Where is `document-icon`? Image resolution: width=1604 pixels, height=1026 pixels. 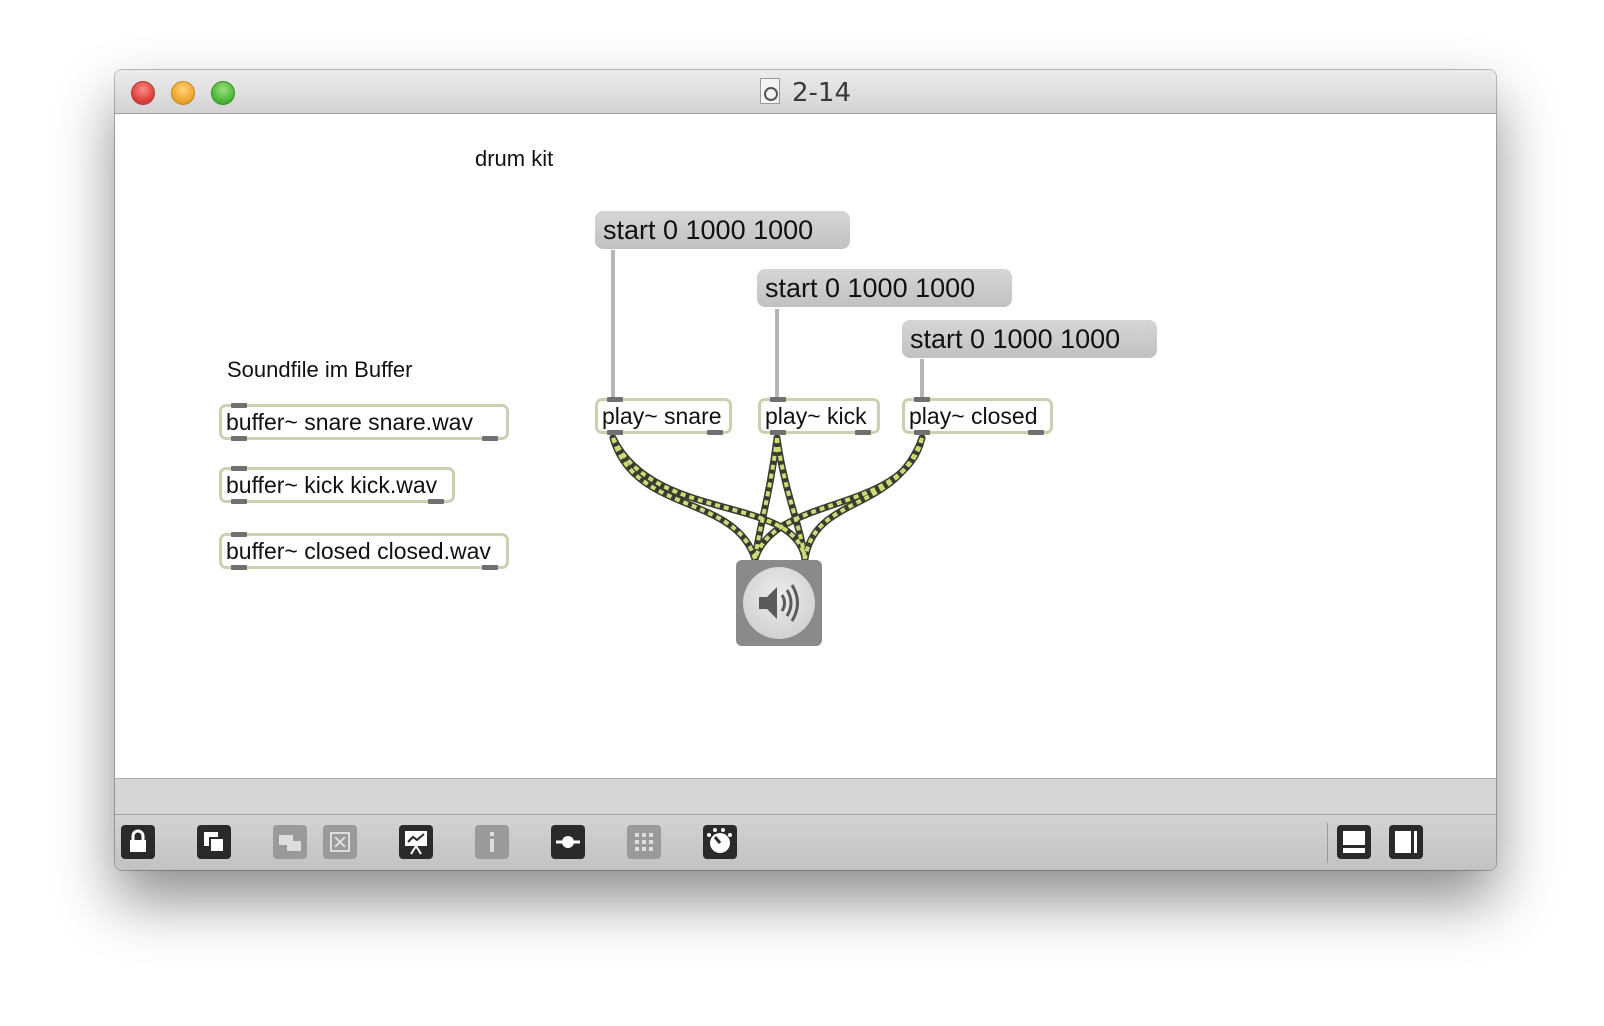 document-icon is located at coordinates (769, 91).